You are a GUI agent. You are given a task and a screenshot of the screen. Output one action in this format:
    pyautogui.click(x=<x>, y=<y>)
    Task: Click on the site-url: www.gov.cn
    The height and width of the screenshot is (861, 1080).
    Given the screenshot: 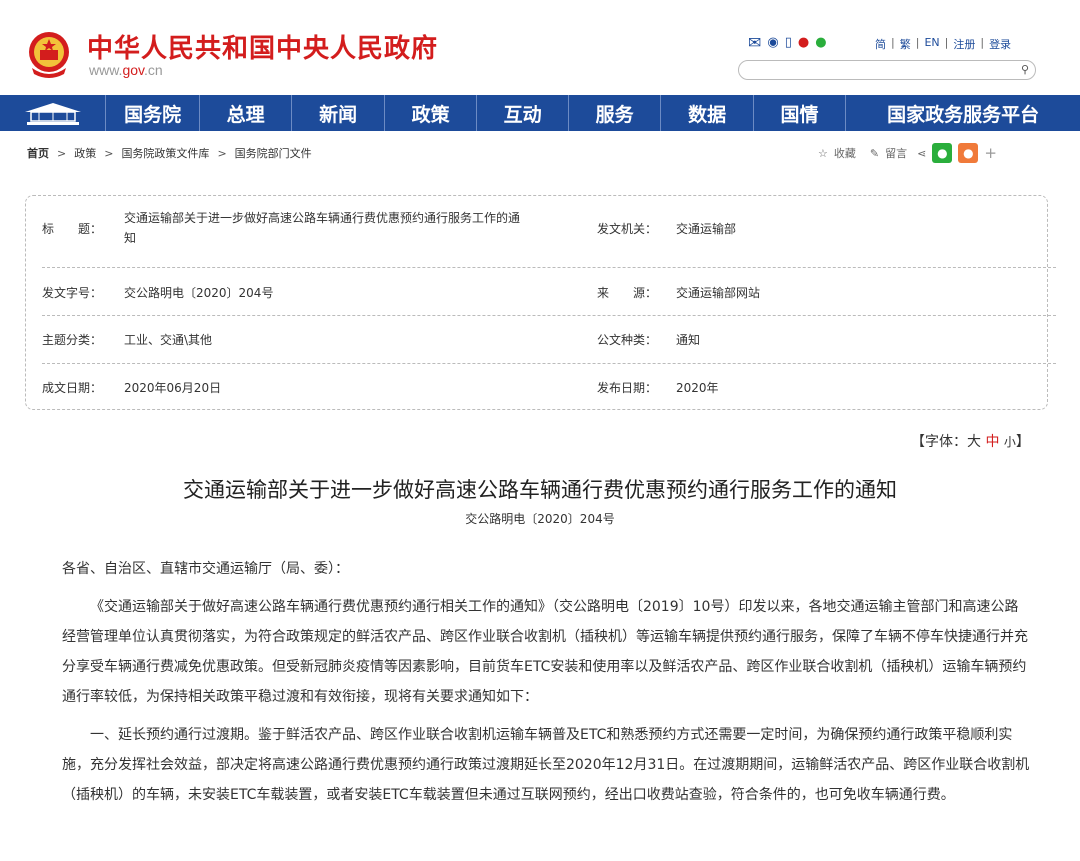 What is the action you would take?
    pyautogui.click(x=126, y=70)
    